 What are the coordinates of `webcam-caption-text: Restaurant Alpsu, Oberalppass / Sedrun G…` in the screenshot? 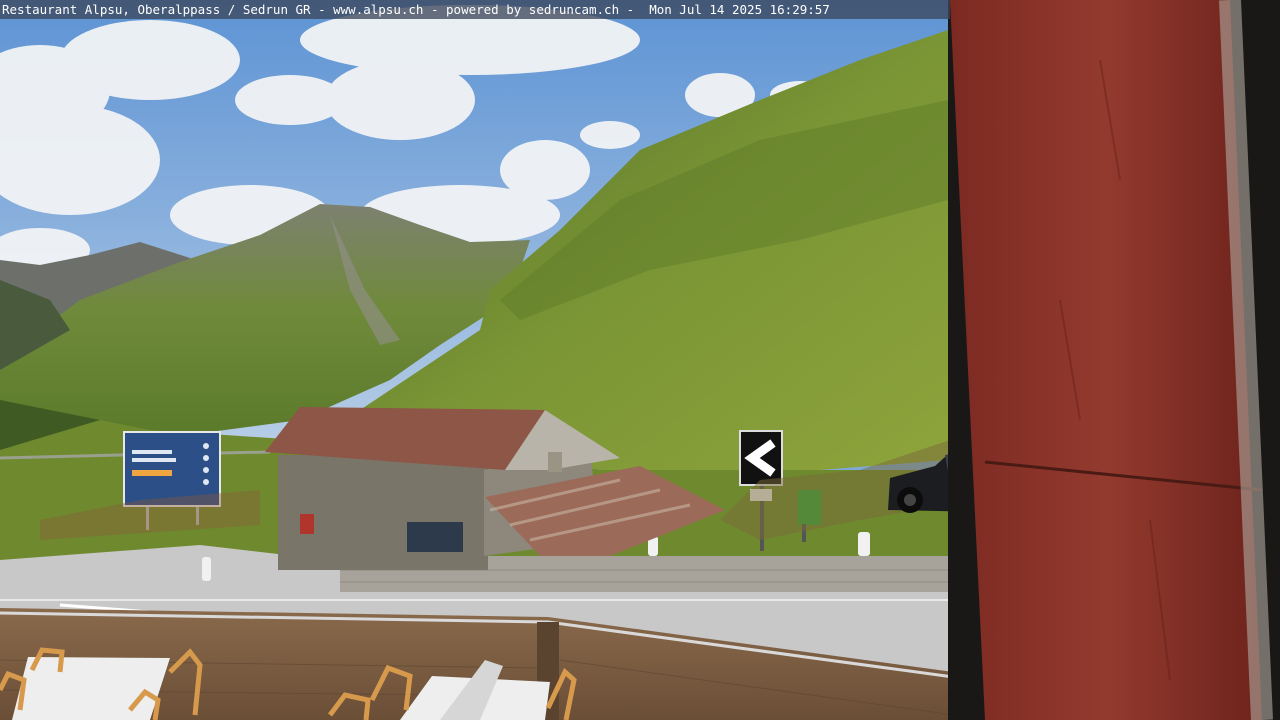 It's located at (416, 9).